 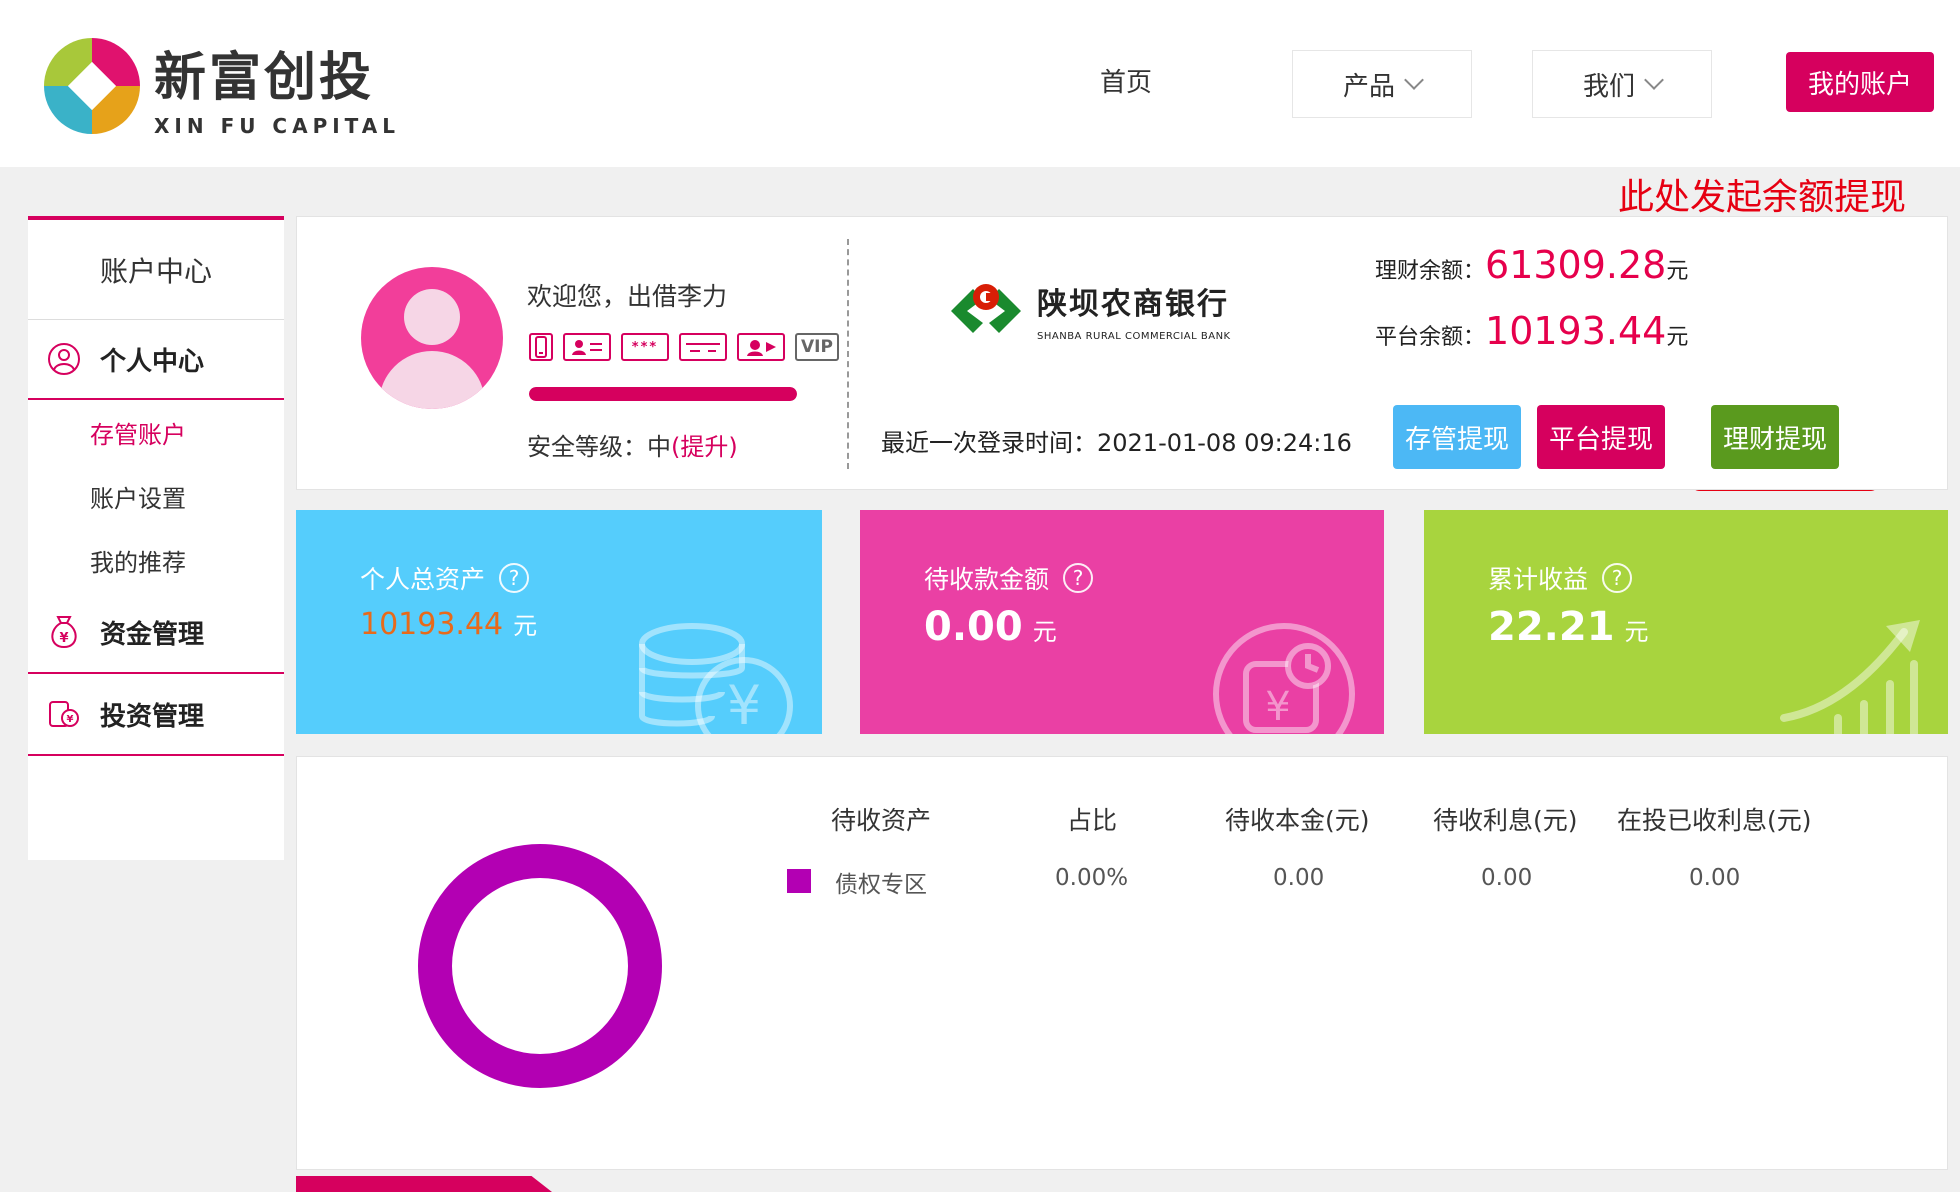 What do you see at coordinates (1576, 331) in the screenshot?
I see `platform-balance-value: 10193.44` at bounding box center [1576, 331].